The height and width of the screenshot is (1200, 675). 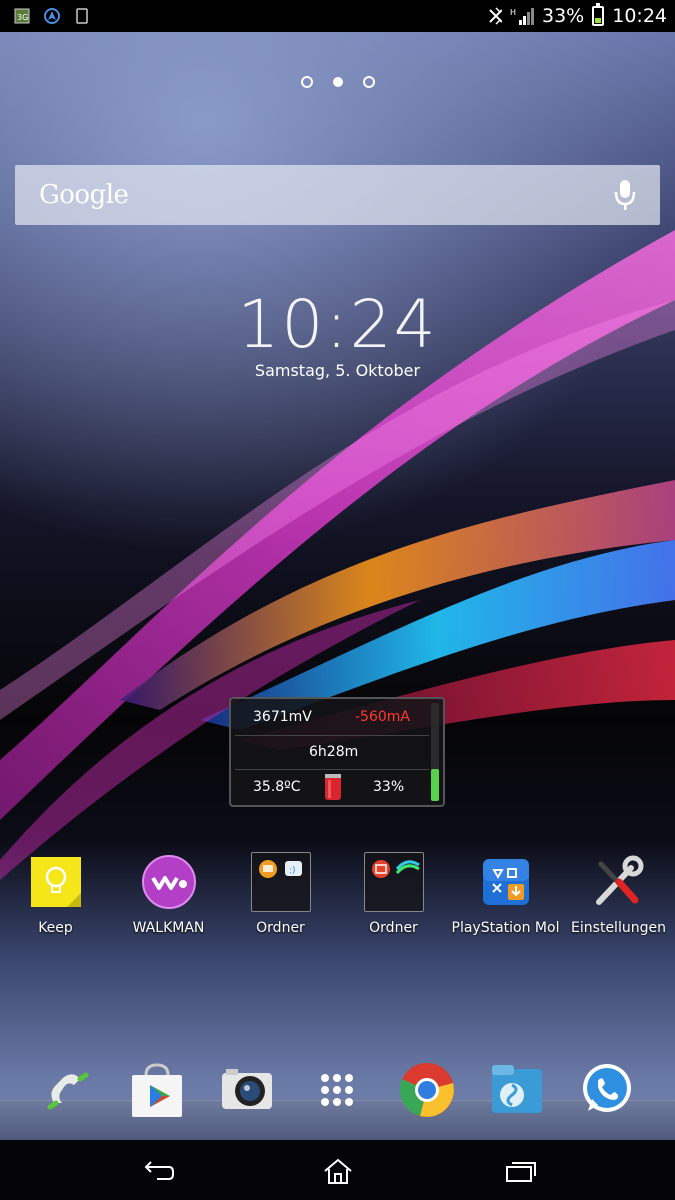 I want to click on battery-level-bar, so click(x=435, y=752).